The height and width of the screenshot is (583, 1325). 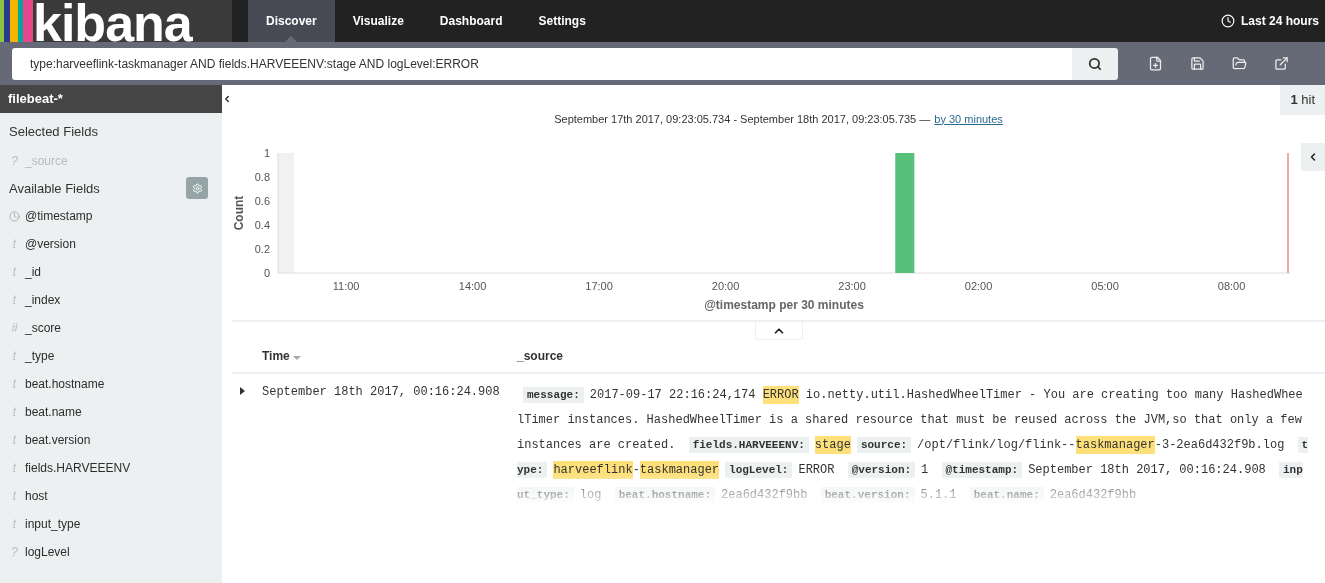 I want to click on field-name: _score, so click(x=43, y=328).